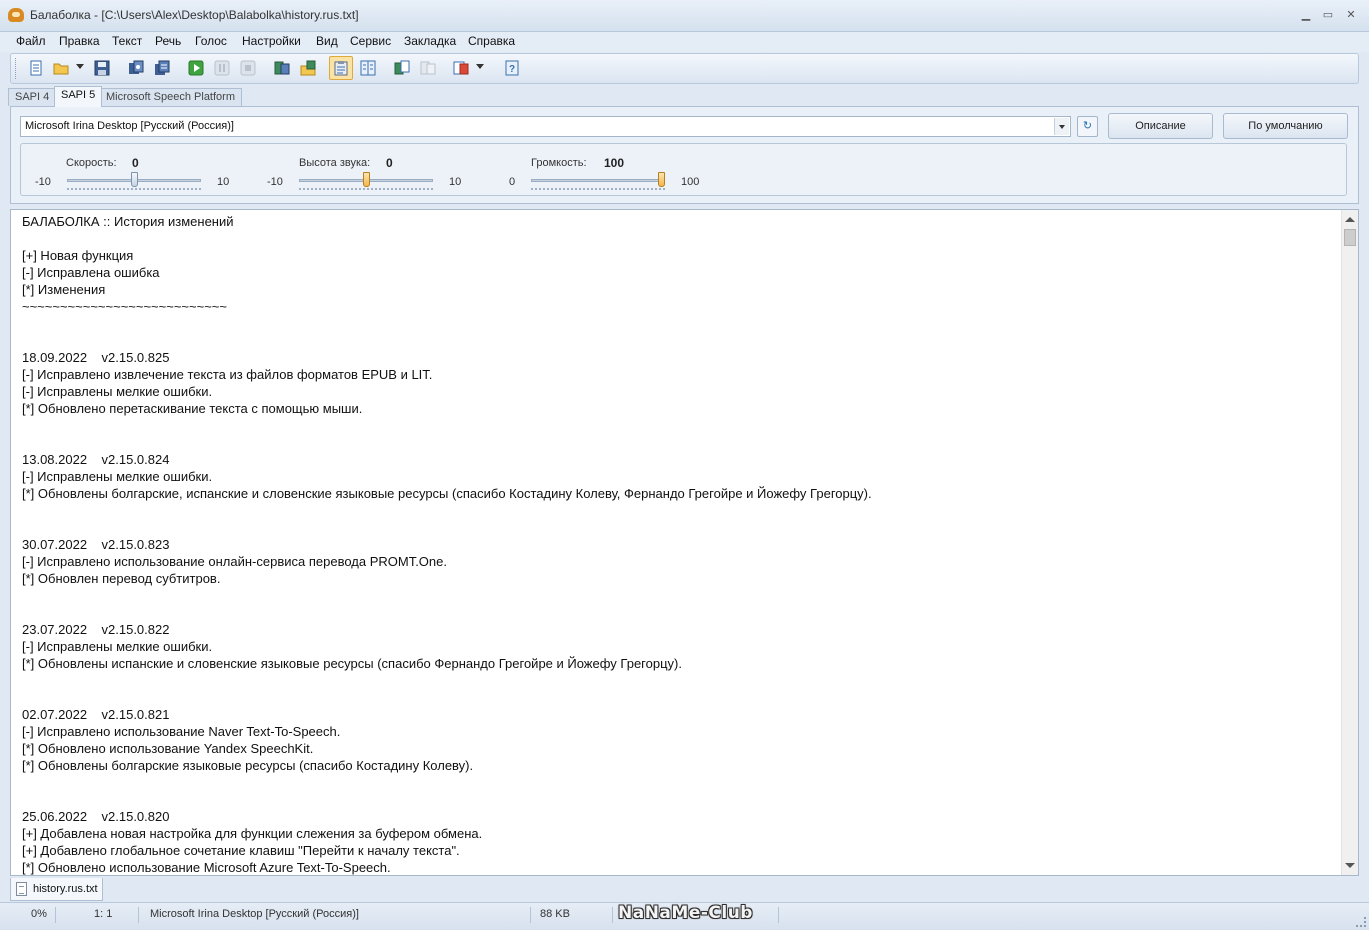  What do you see at coordinates (685, 913) in the screenshot?
I see `watermark-logo: NaNaMe-Club` at bounding box center [685, 913].